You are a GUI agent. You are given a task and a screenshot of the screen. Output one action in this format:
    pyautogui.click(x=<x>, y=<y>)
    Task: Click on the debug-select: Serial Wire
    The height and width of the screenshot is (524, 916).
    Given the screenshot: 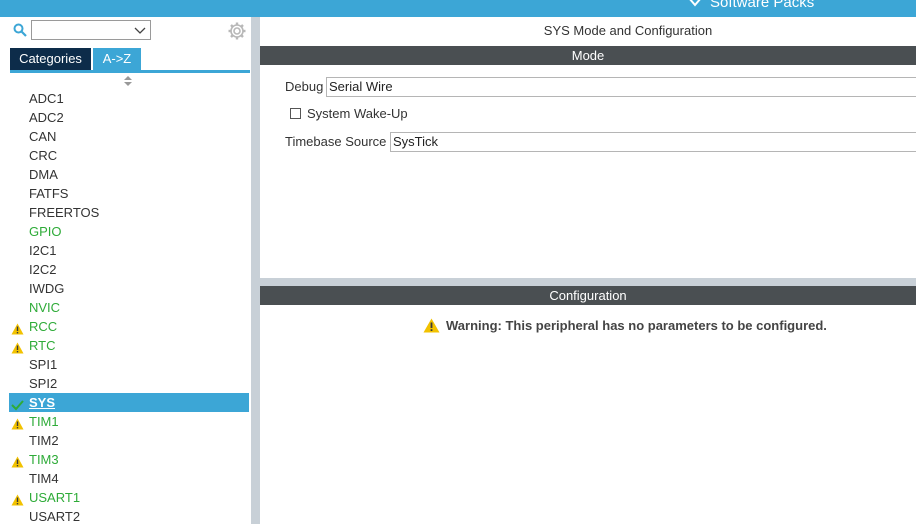 What is the action you would take?
    pyautogui.click(x=621, y=87)
    